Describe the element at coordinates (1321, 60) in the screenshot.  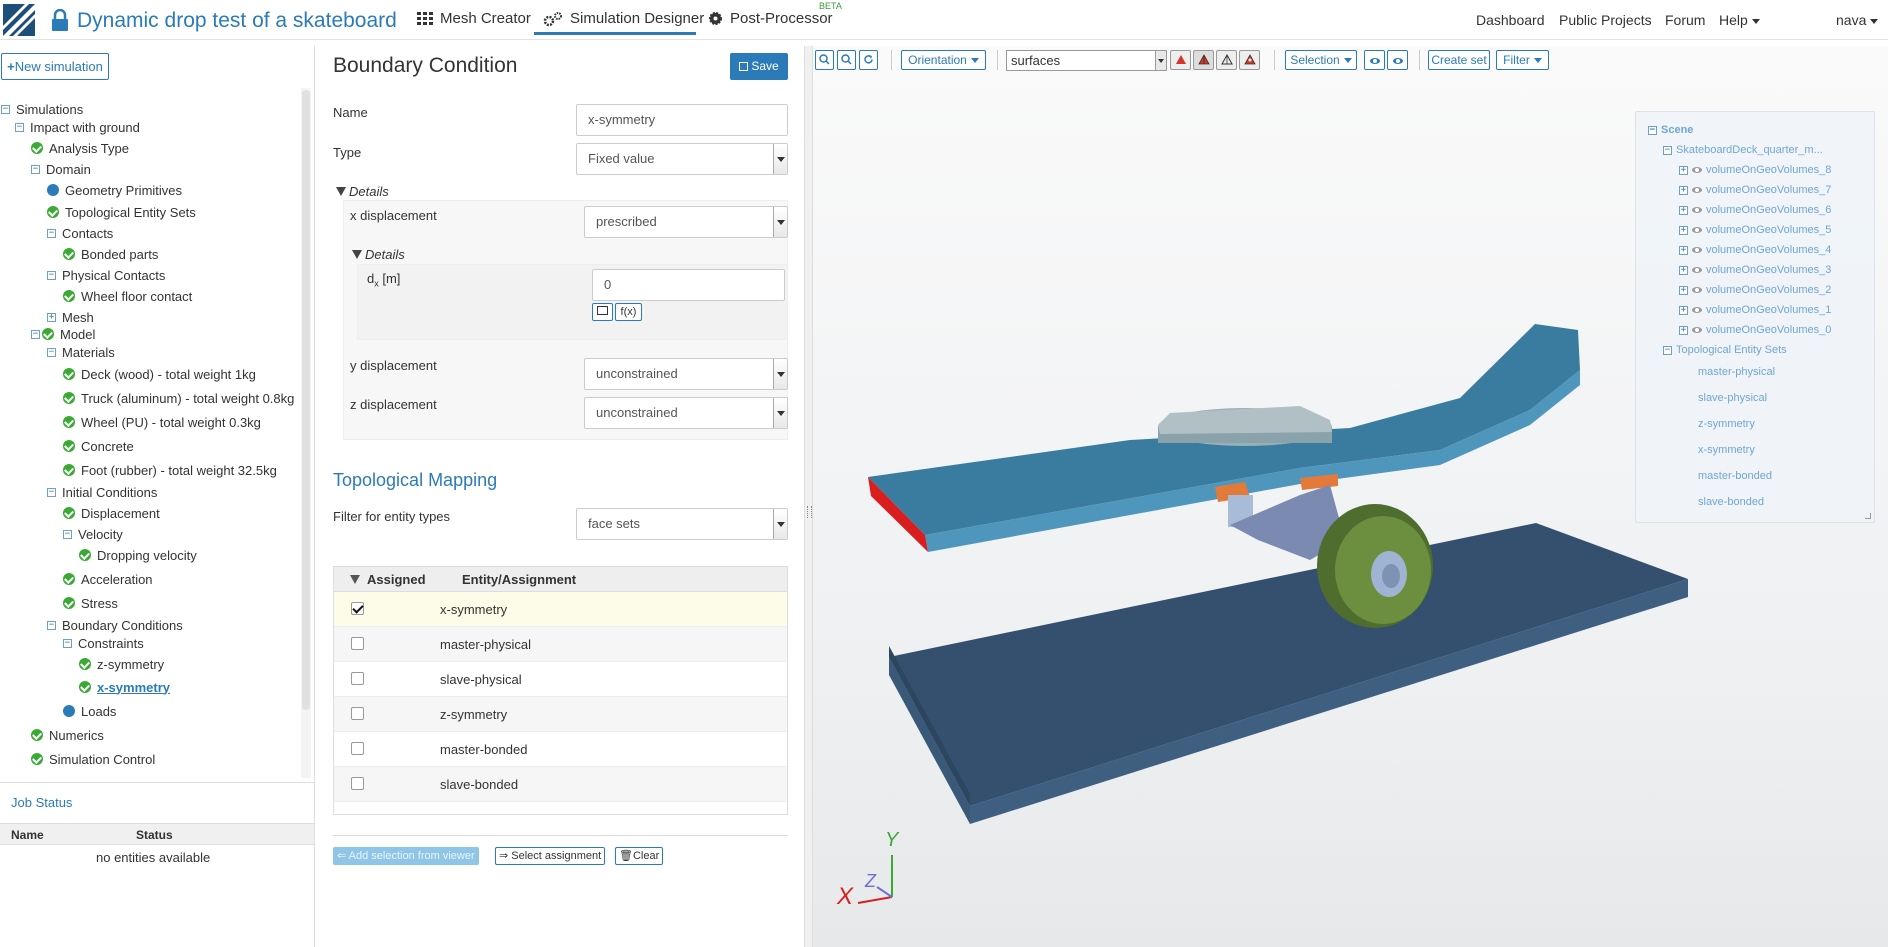
I see `selection-dropdown: Selection` at that location.